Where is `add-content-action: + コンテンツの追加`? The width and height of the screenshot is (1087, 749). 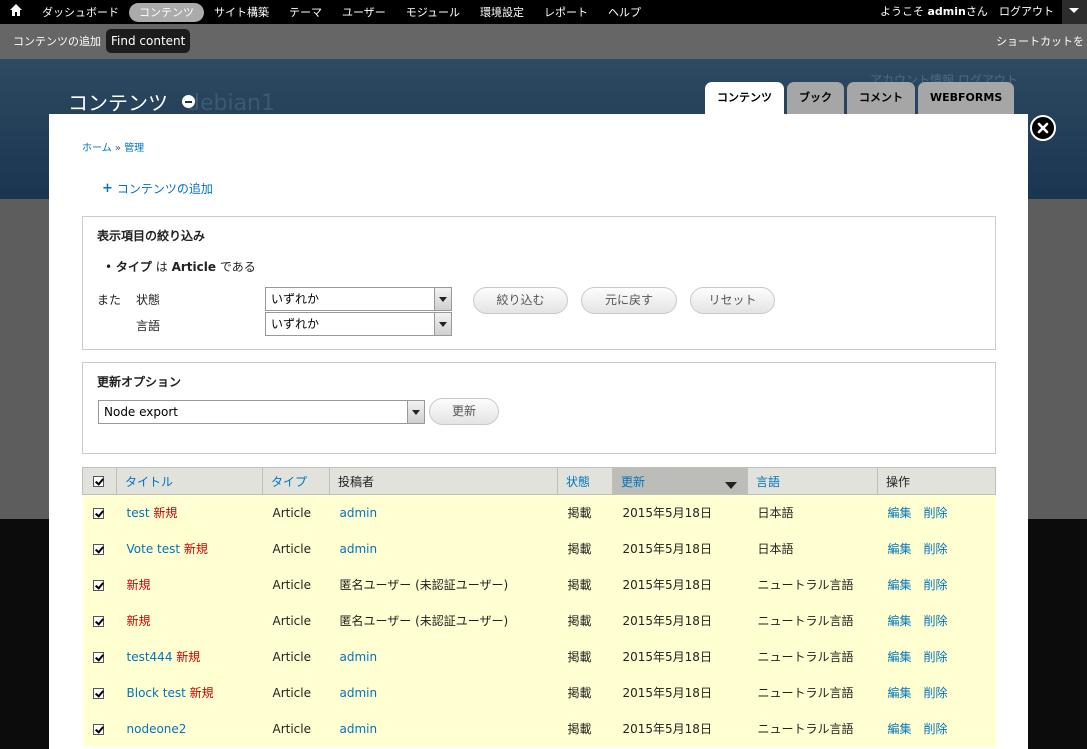
add-content-action: + コンテンツの追加 is located at coordinates (157, 188).